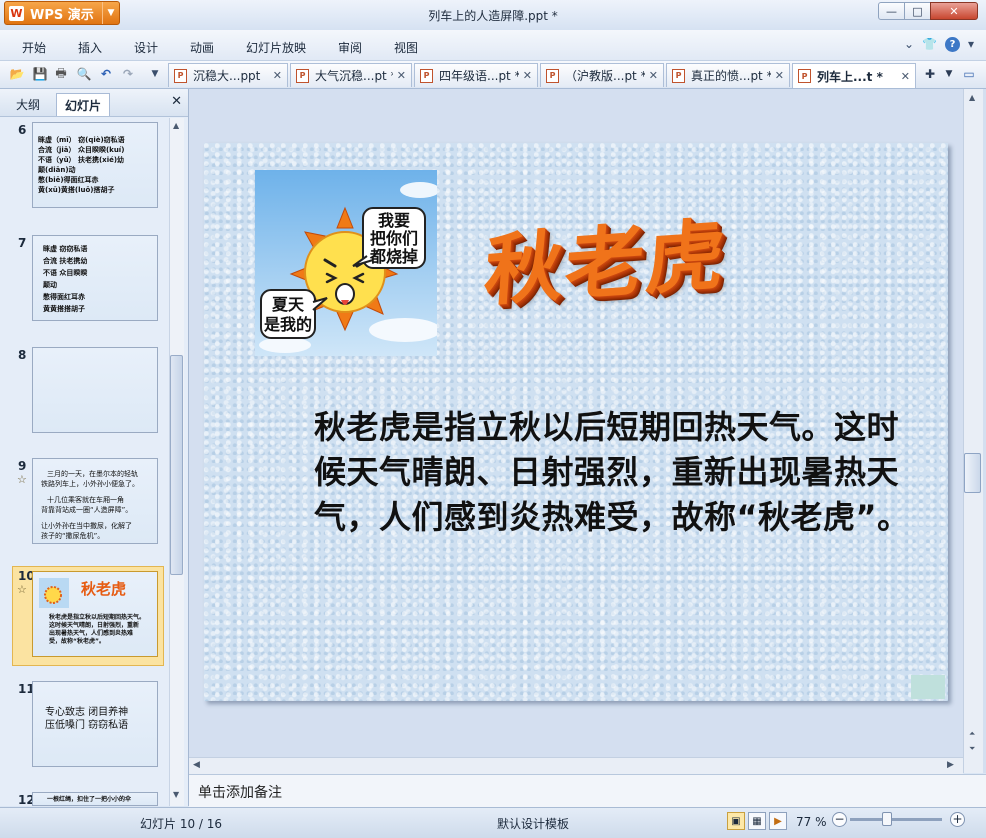 Image resolution: width=986 pixels, height=838 pixels. I want to click on doc-tab: P （沪教版...pt * ✕, so click(602, 75).